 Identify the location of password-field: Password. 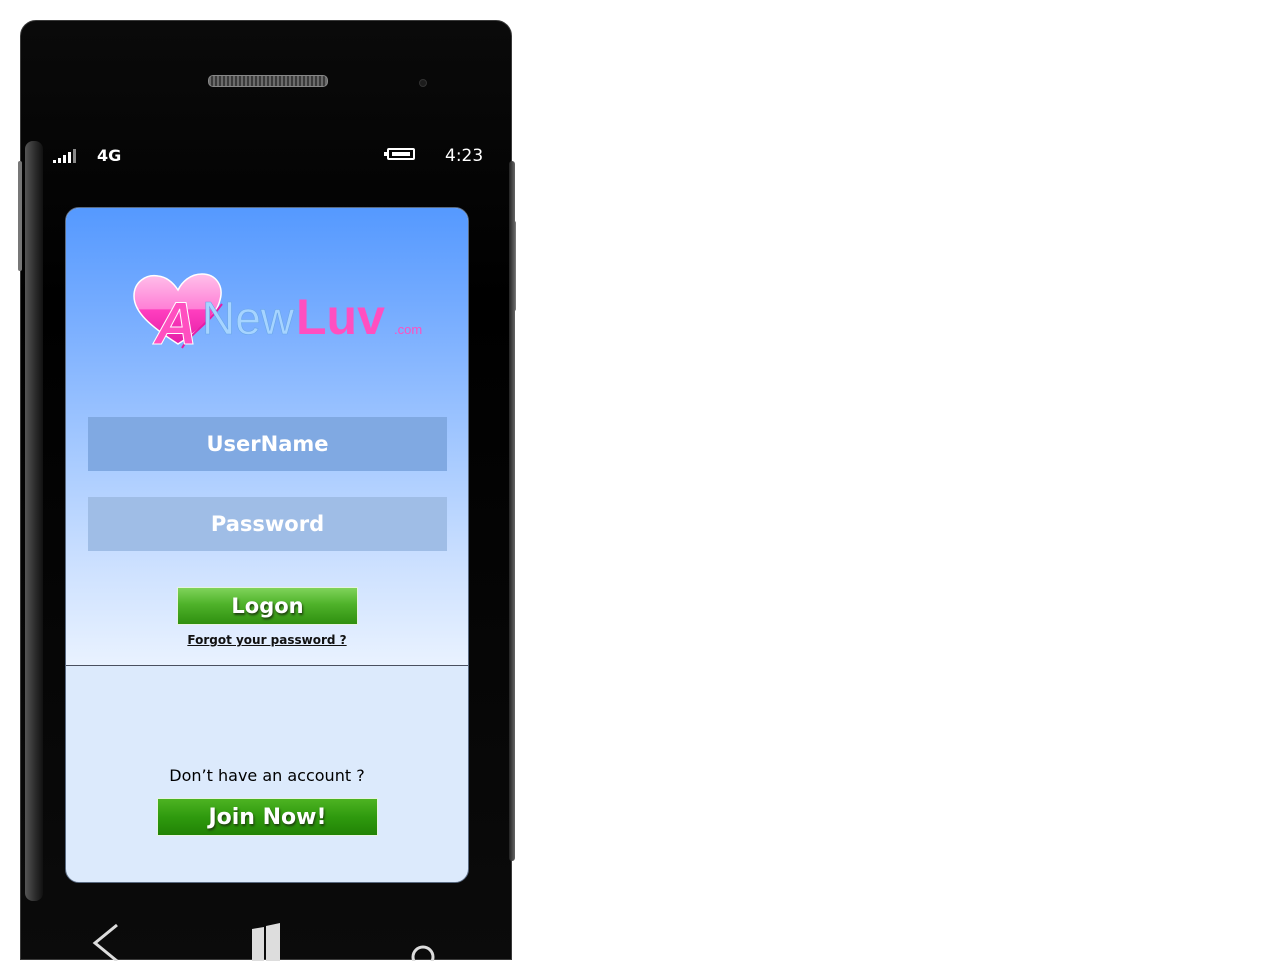
(267, 524).